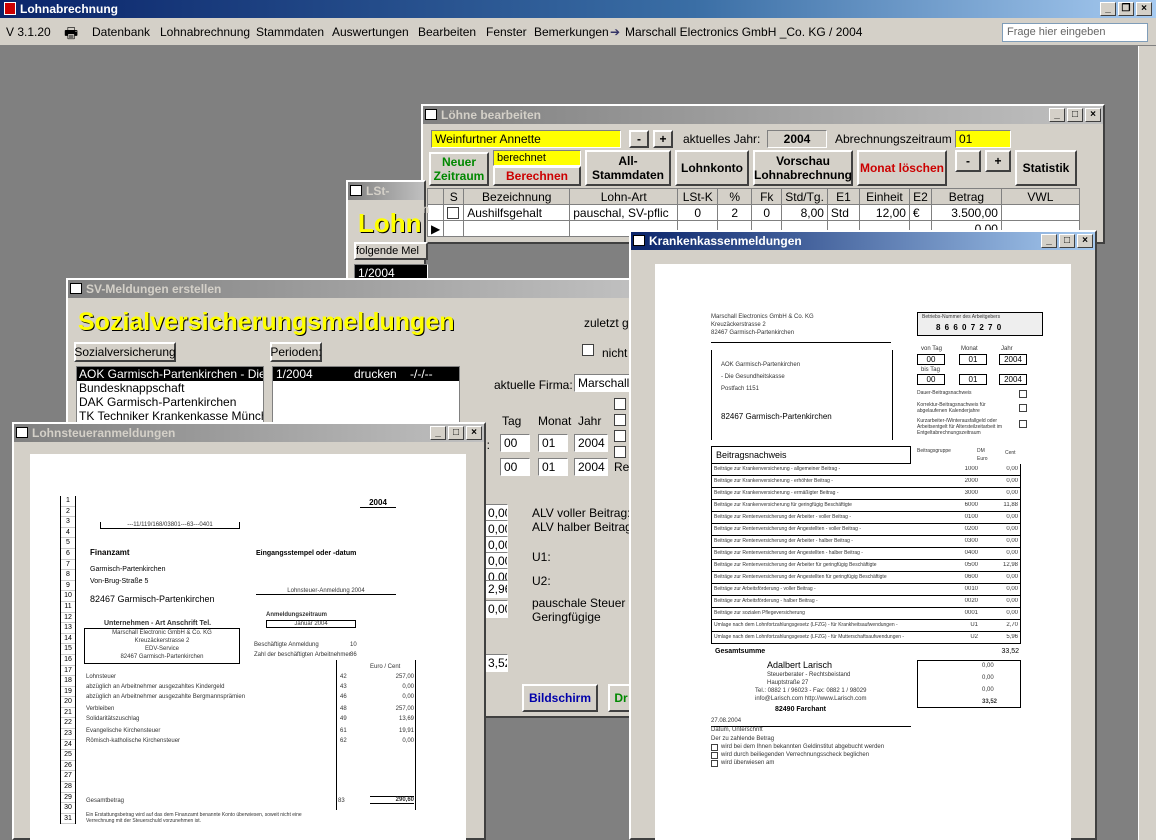  What do you see at coordinates (1075, 32) in the screenshot?
I see `search-input: Frage hier eingeben` at bounding box center [1075, 32].